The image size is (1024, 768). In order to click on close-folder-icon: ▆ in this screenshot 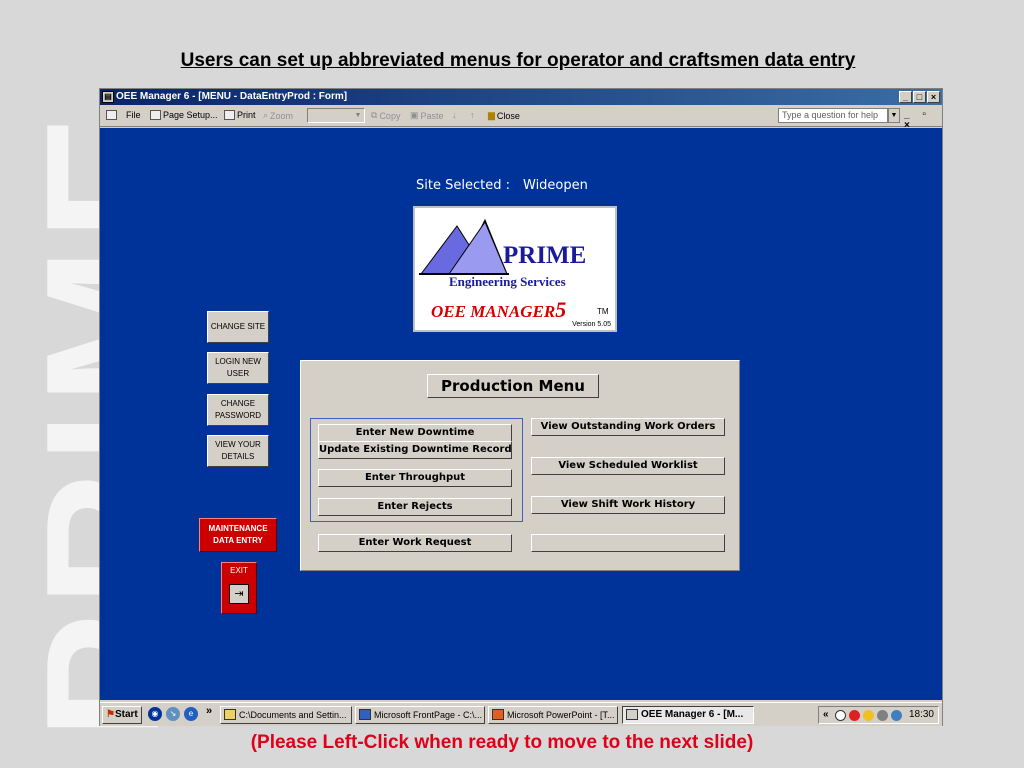, I will do `click(491, 115)`.